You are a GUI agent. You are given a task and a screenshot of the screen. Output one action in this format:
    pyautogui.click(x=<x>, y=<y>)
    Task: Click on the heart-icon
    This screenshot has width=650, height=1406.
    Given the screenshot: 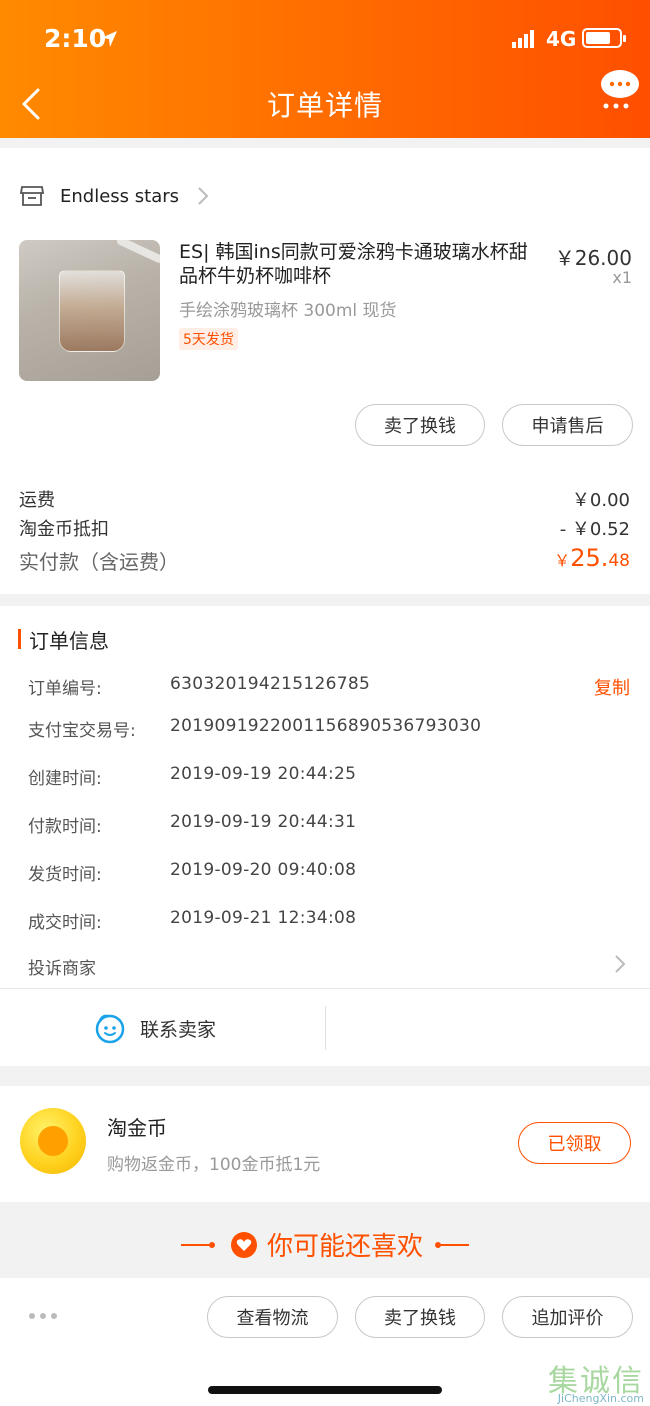 What is the action you would take?
    pyautogui.click(x=243, y=1244)
    